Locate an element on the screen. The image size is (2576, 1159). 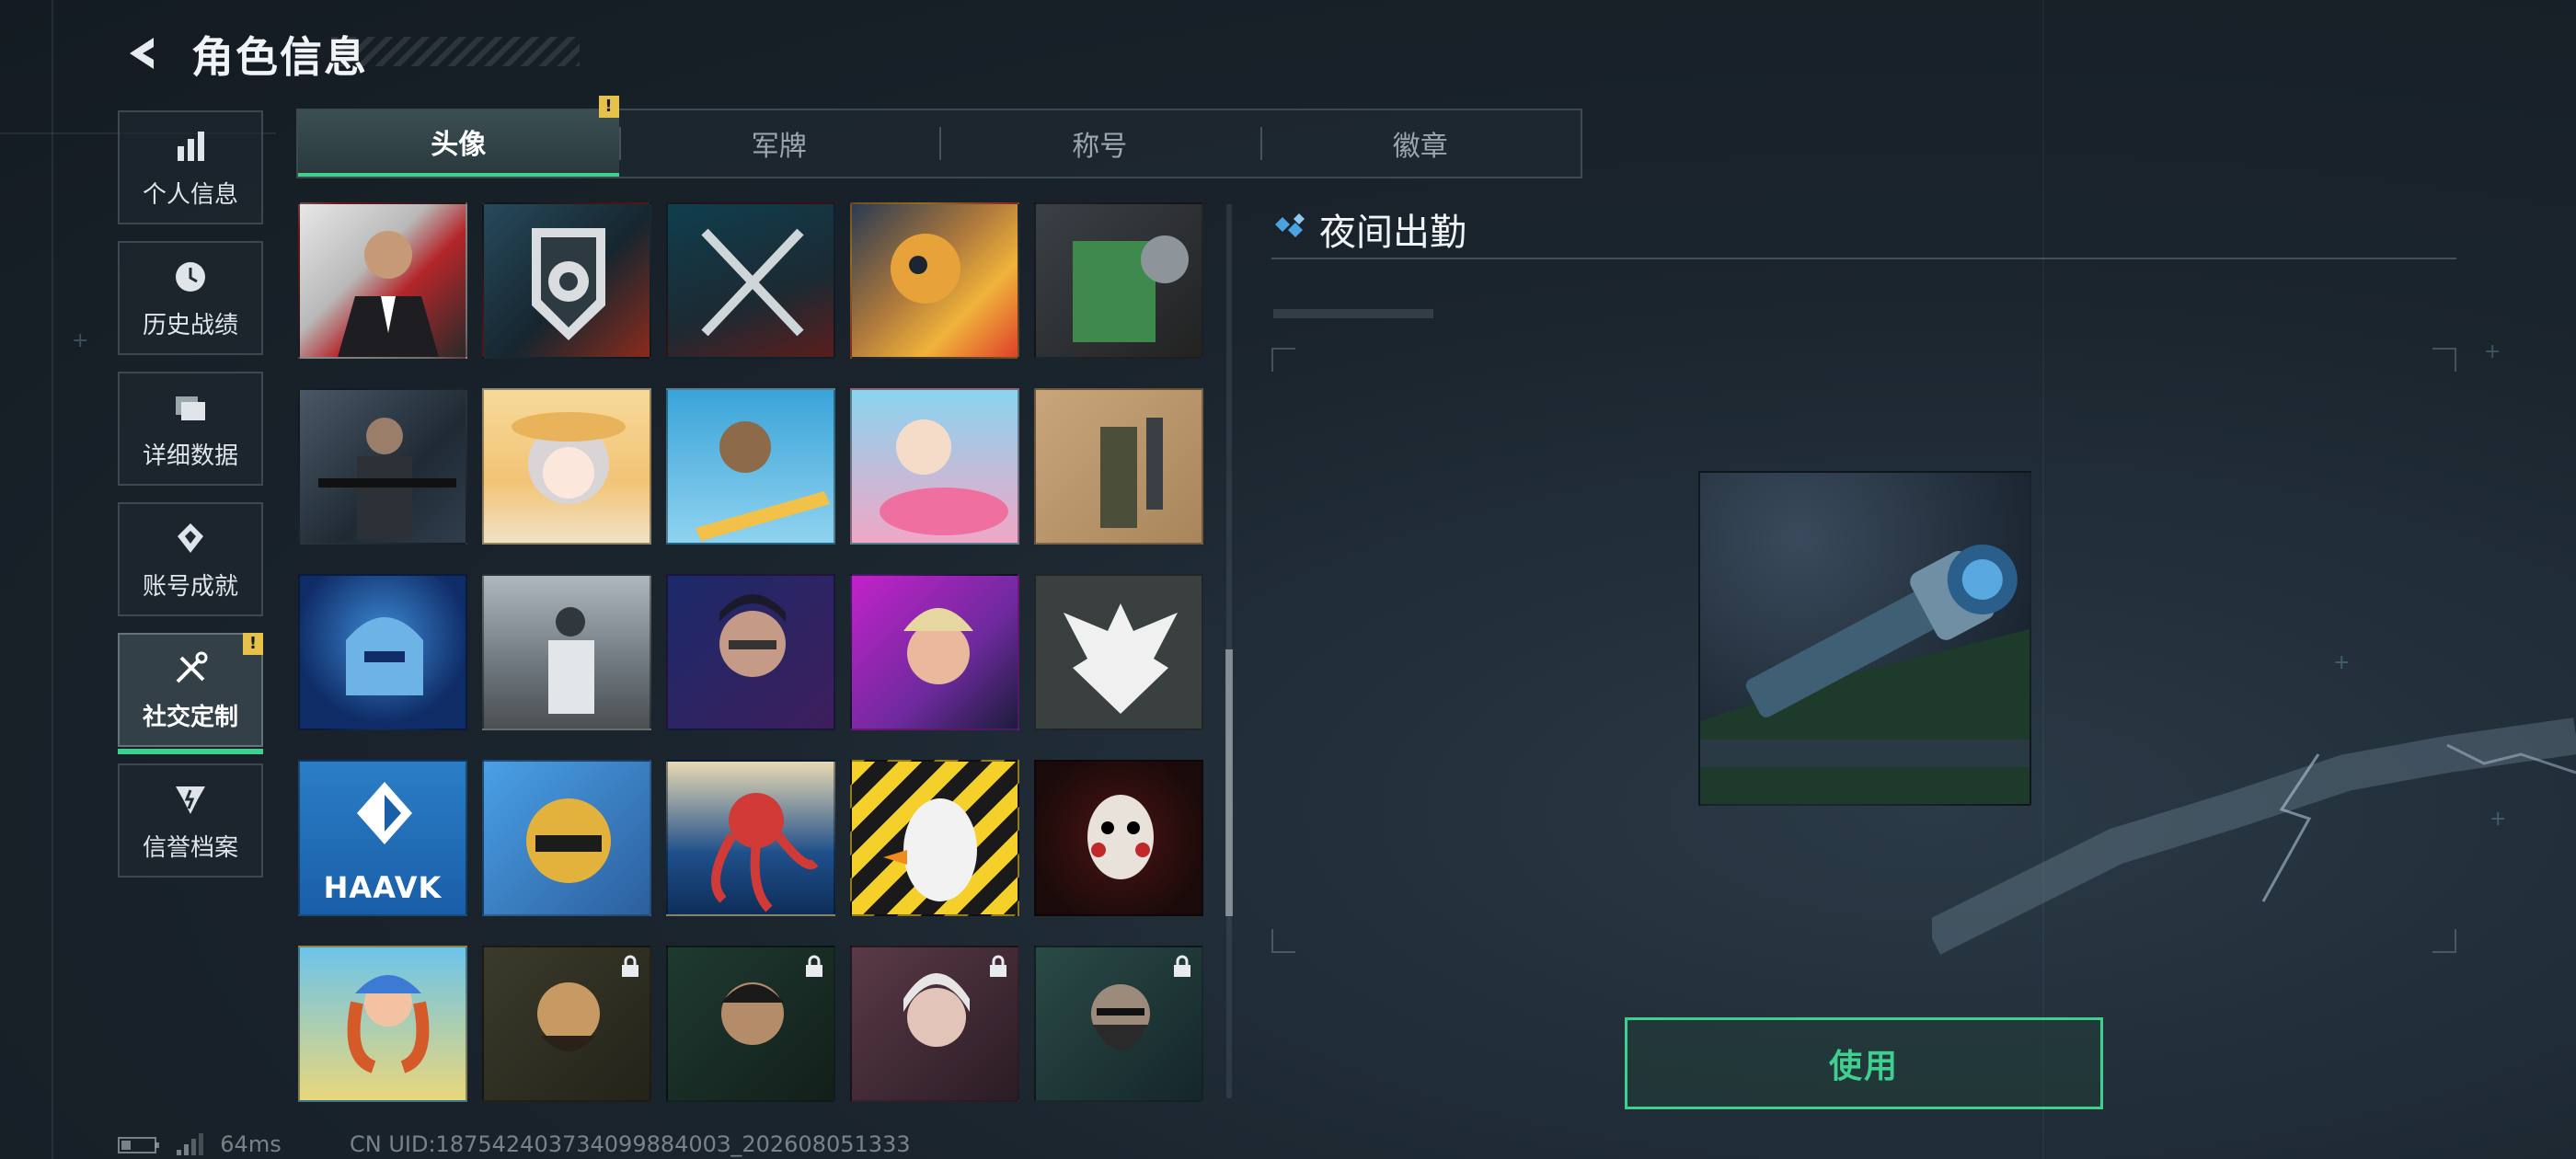
sidebar-item-details: 详细数据 is located at coordinates (190, 429).